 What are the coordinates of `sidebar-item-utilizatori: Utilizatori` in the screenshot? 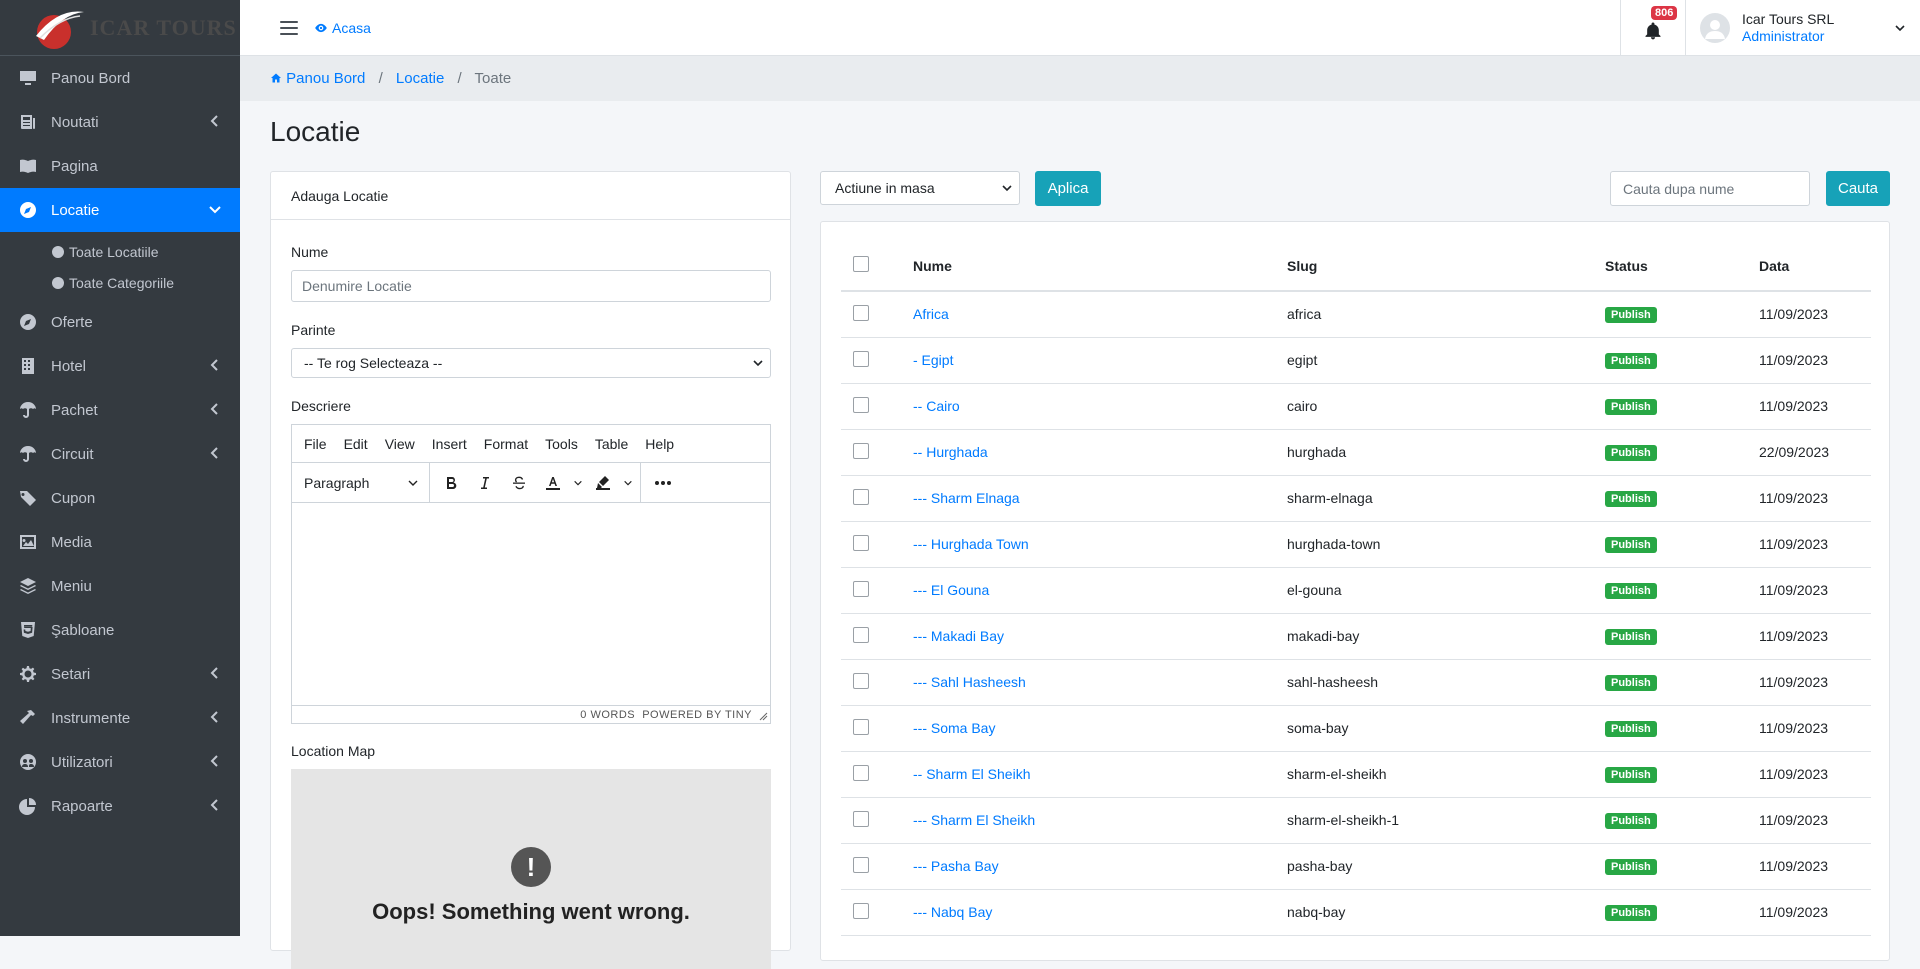 It's located at (120, 762).